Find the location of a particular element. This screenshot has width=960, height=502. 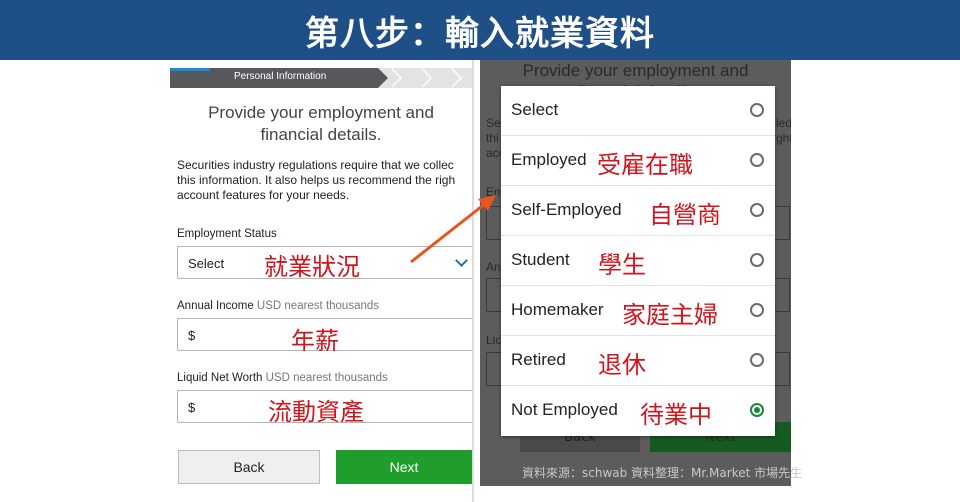

net-worth-annotation: 流動資產 is located at coordinates (316, 412).